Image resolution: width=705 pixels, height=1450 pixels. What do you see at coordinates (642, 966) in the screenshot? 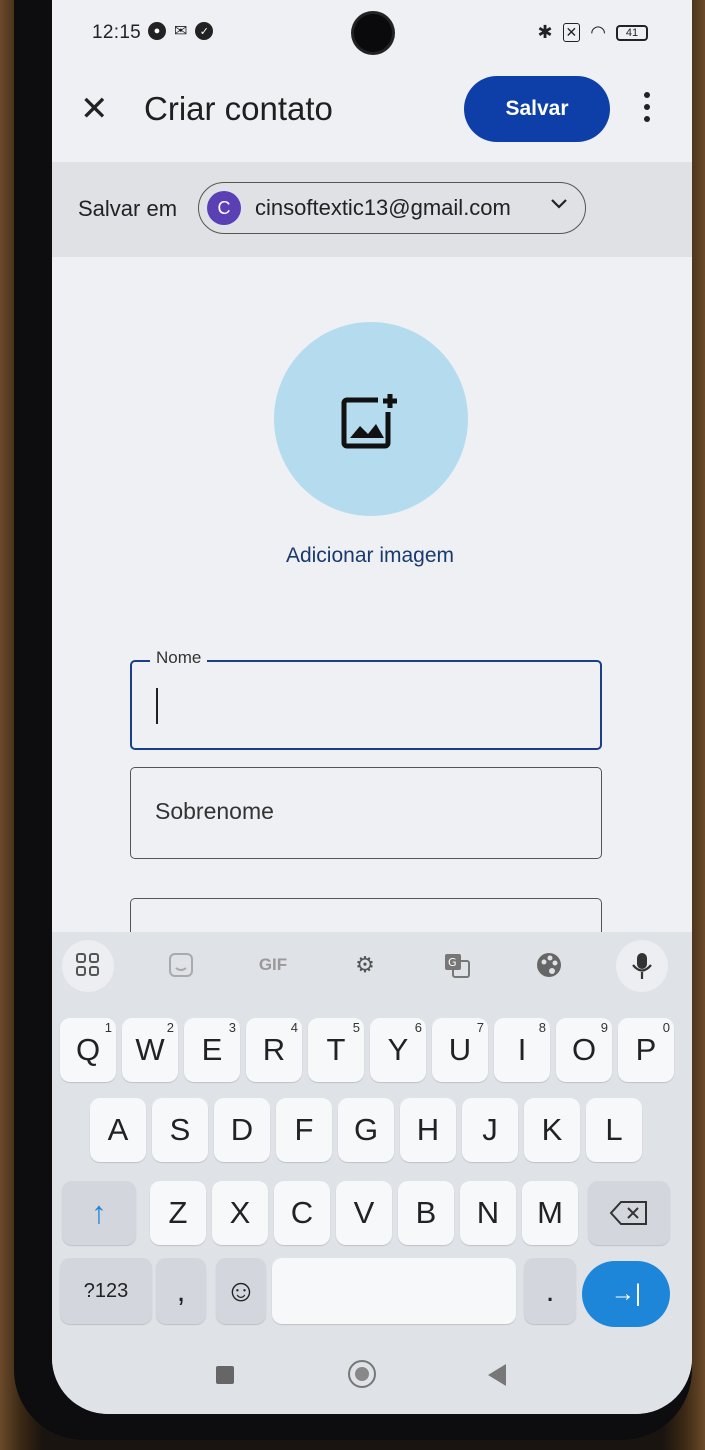
I see `mic-icon` at bounding box center [642, 966].